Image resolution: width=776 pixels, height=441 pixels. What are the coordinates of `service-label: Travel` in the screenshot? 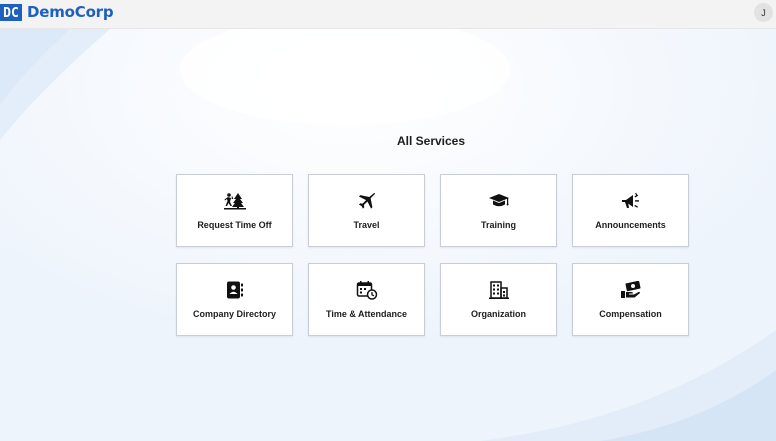 It's located at (366, 225).